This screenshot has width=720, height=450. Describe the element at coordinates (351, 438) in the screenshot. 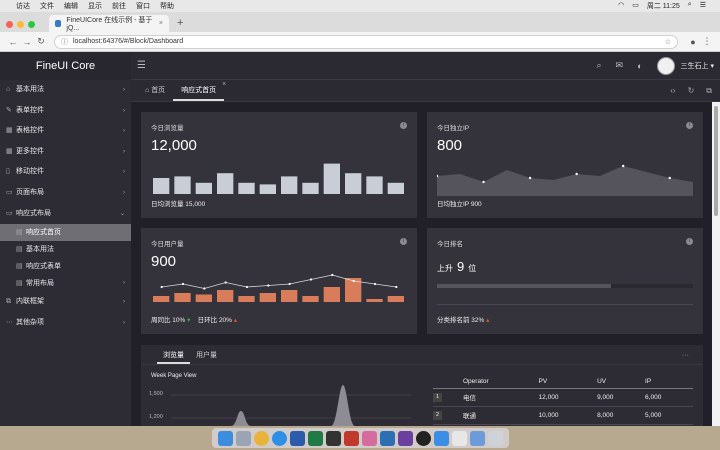

I see `filezilla-icon` at that location.